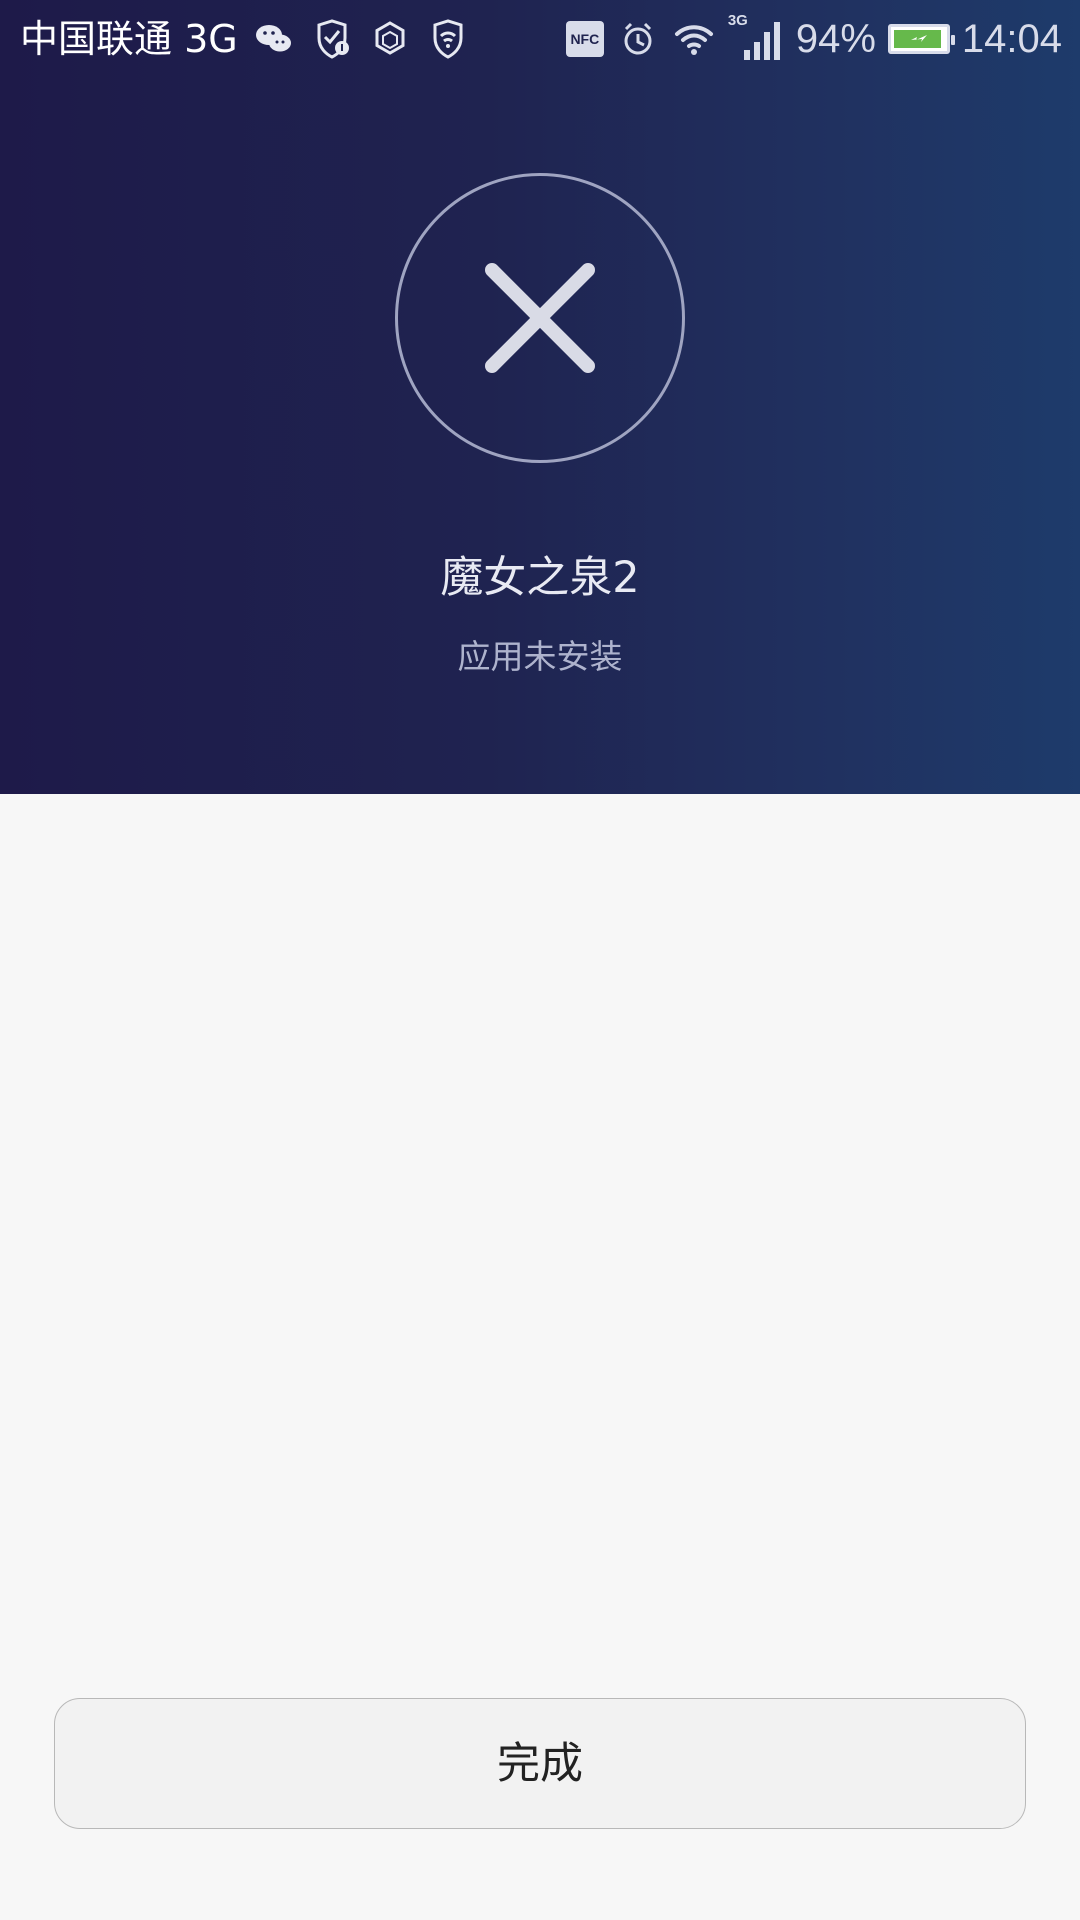 The width and height of the screenshot is (1080, 1920). What do you see at coordinates (390, 39) in the screenshot?
I see `hexagon-icon` at bounding box center [390, 39].